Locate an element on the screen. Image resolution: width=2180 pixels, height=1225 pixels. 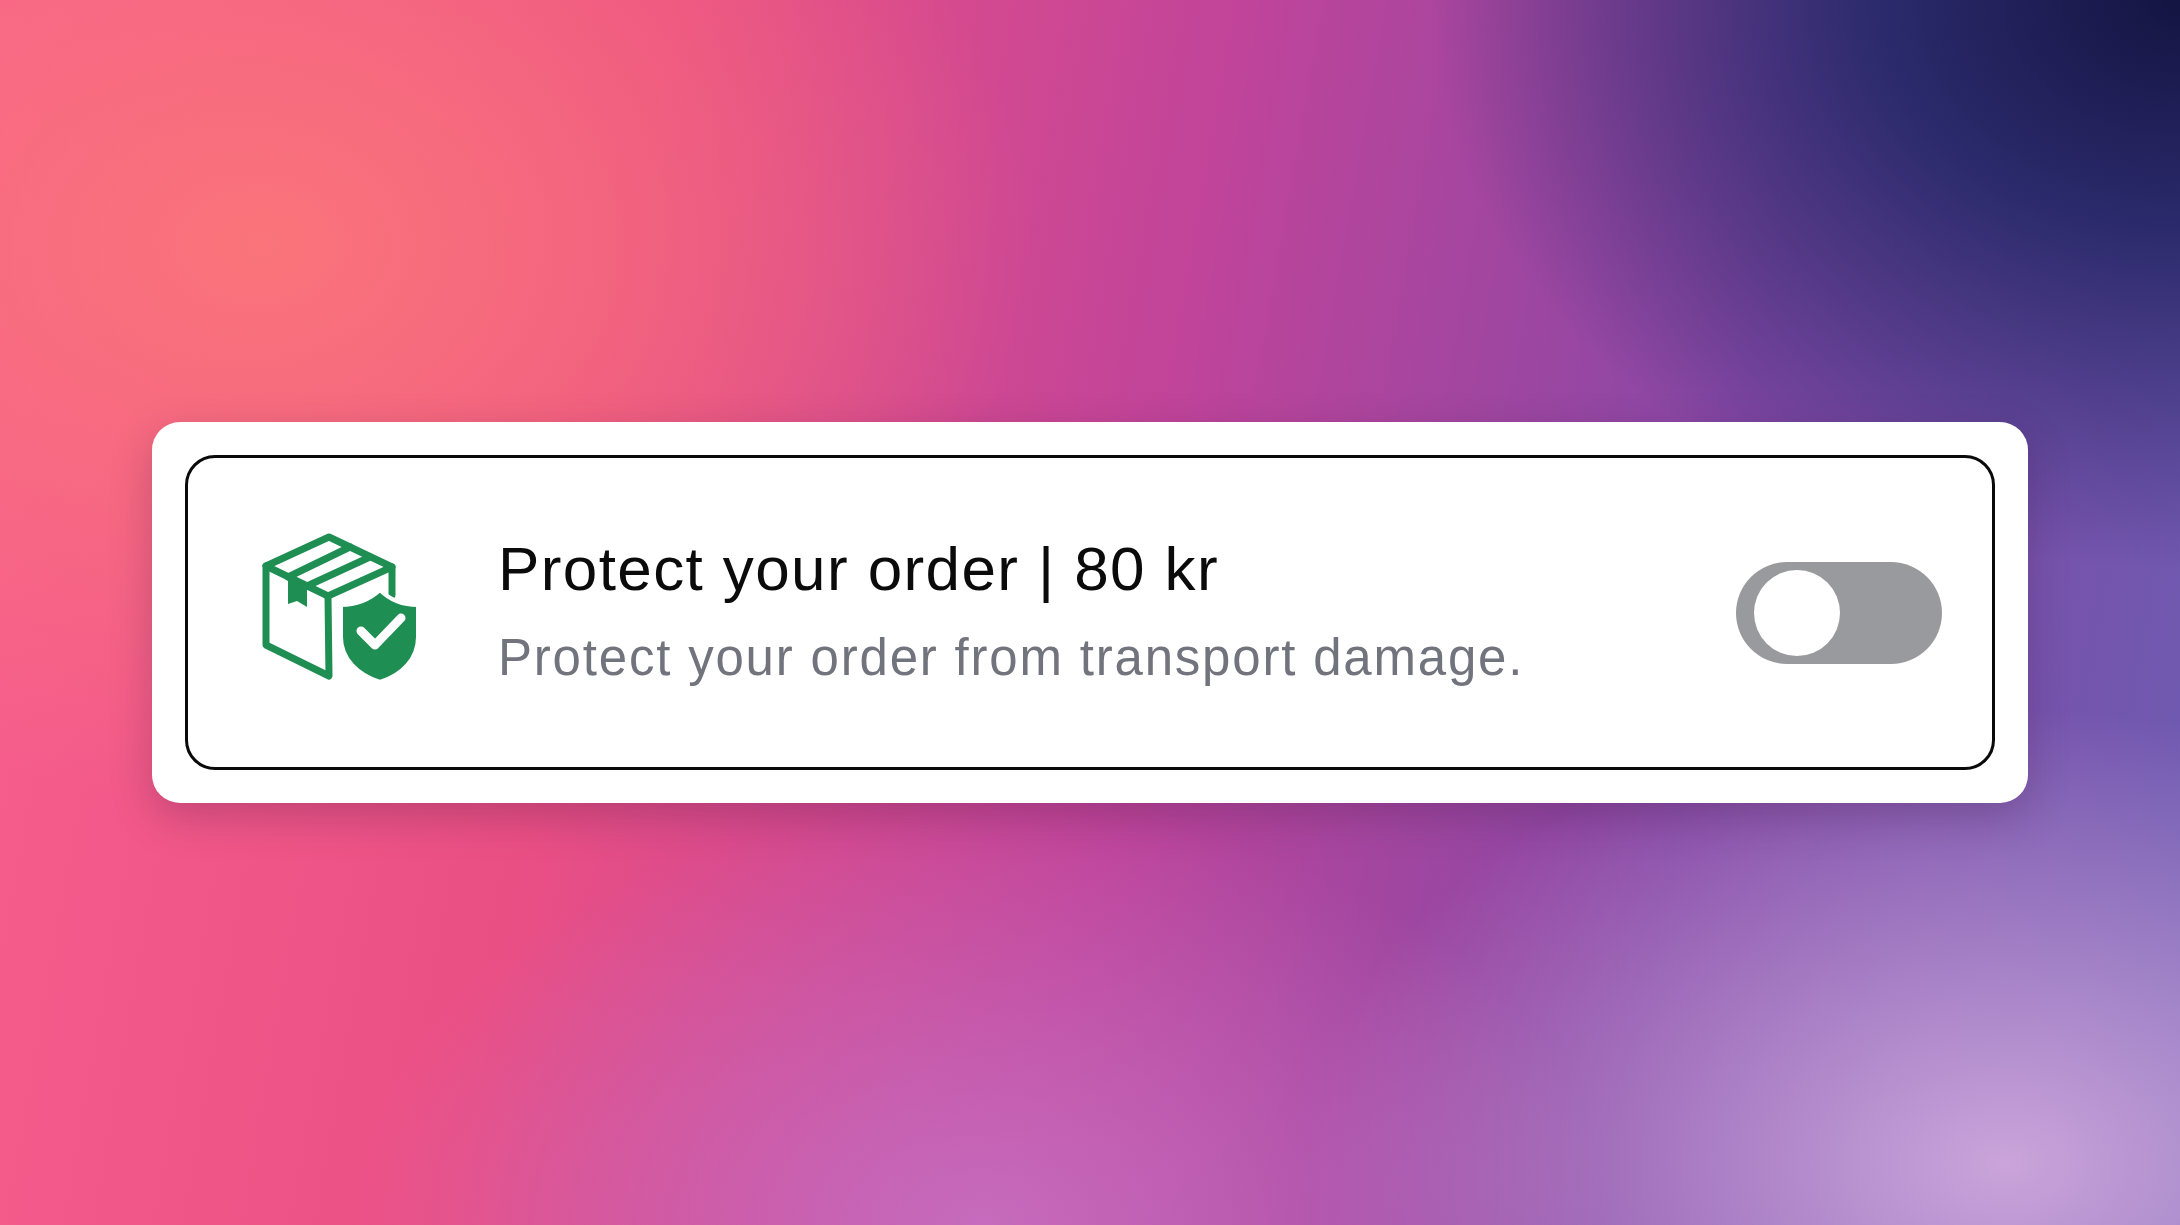
option-title: Protect your order | 80 kr is located at coordinates (859, 568).